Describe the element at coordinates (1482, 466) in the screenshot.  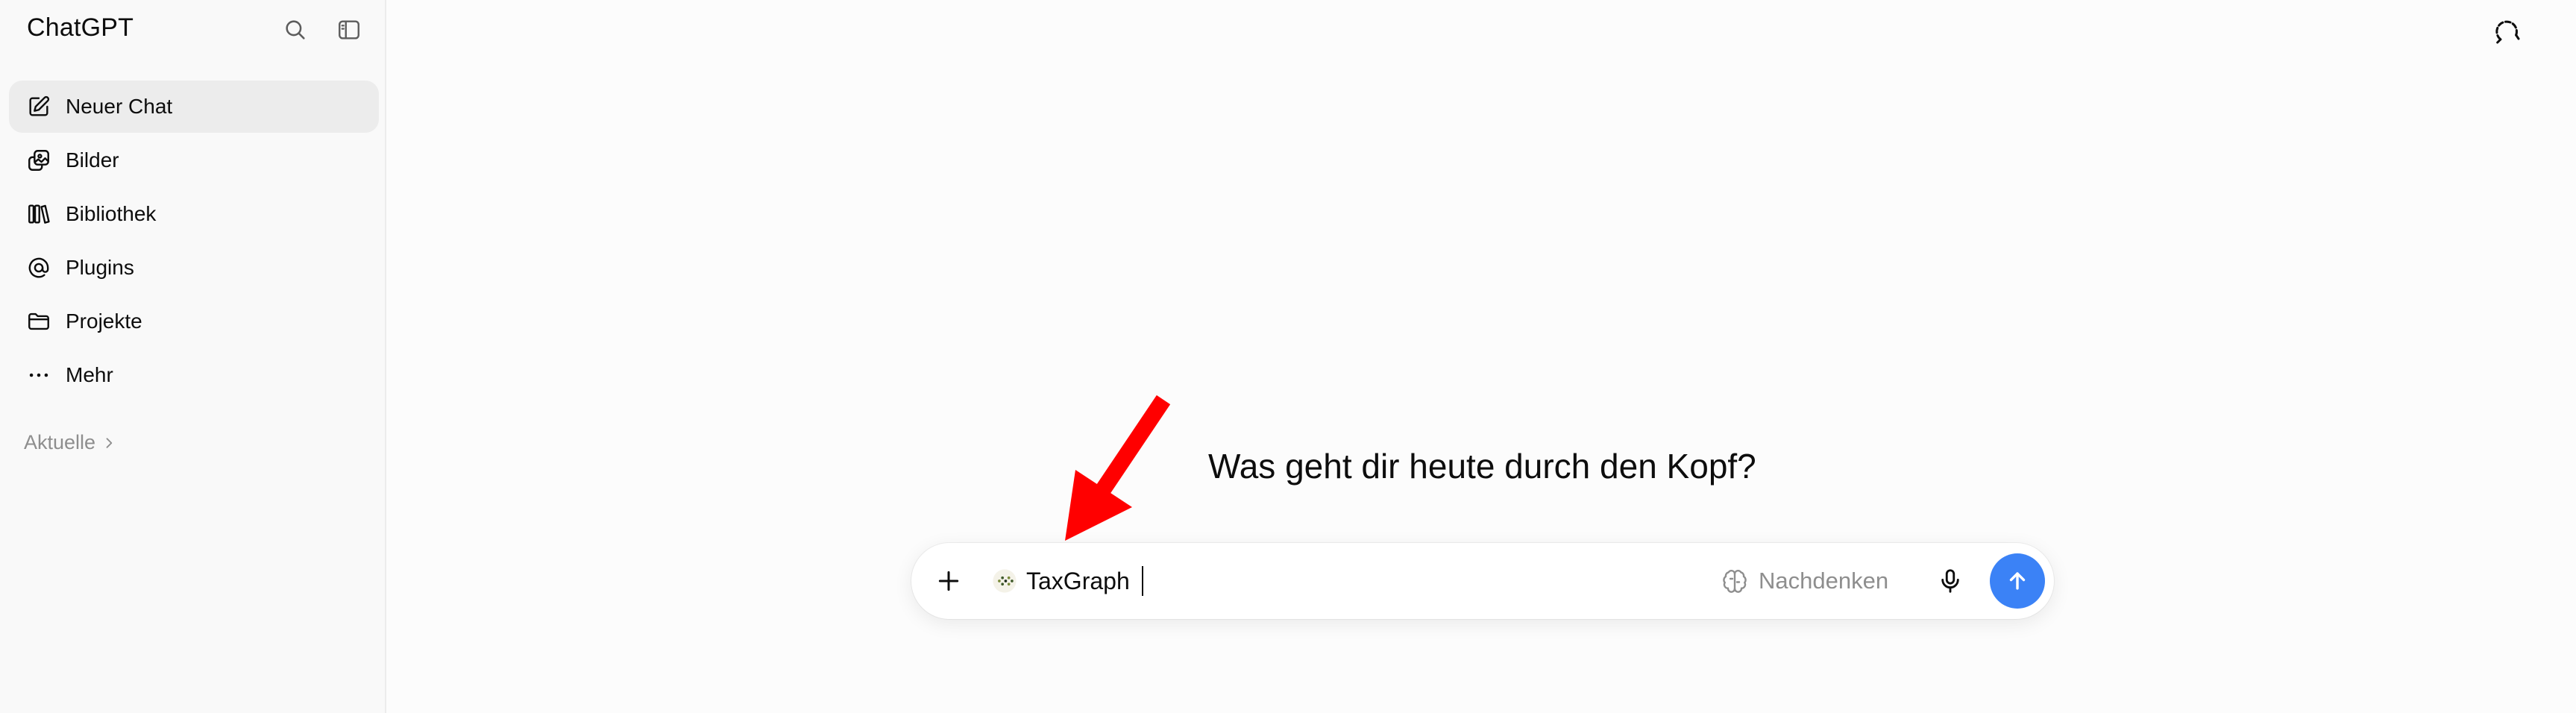
I see `page-title: Was geht dir heute durch den Kopf?` at that location.